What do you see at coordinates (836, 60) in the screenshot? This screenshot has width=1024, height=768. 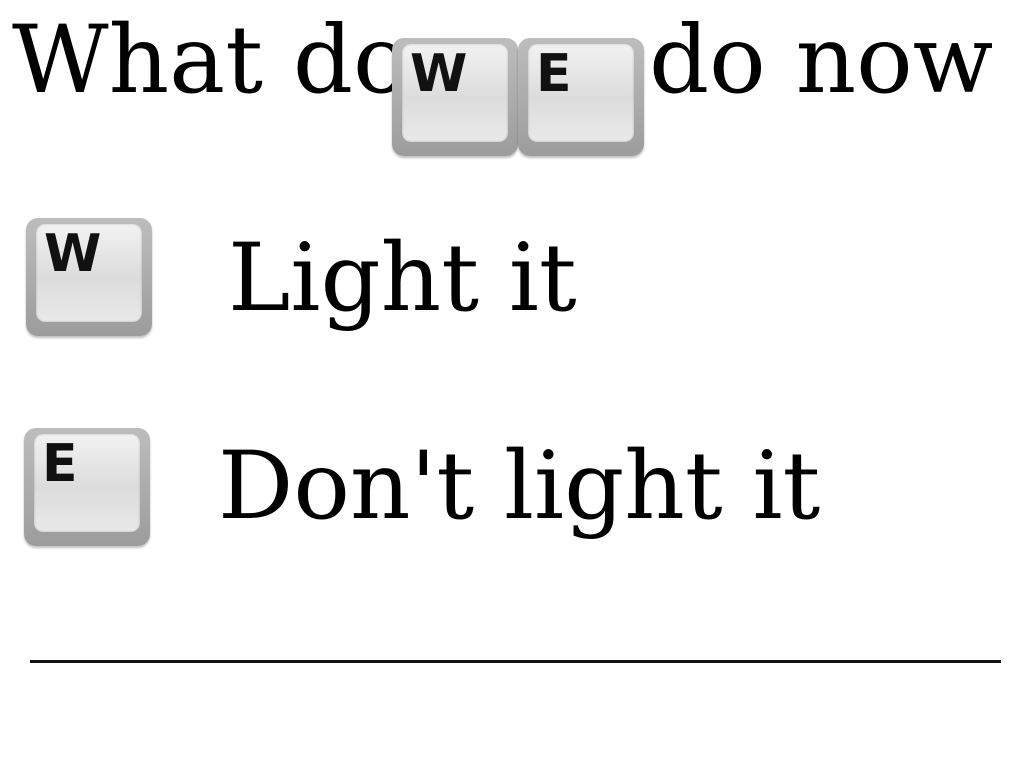 I see `prompt-text-after: do now ?` at bounding box center [836, 60].